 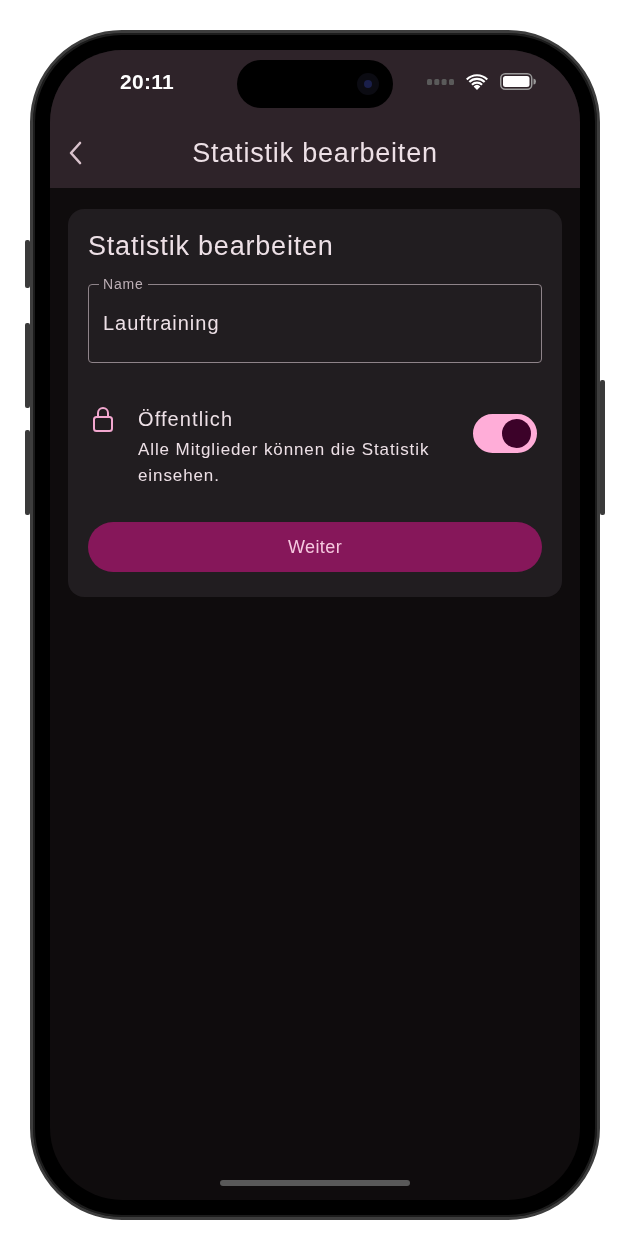 What do you see at coordinates (103, 419) in the screenshot?
I see `lock-icon` at bounding box center [103, 419].